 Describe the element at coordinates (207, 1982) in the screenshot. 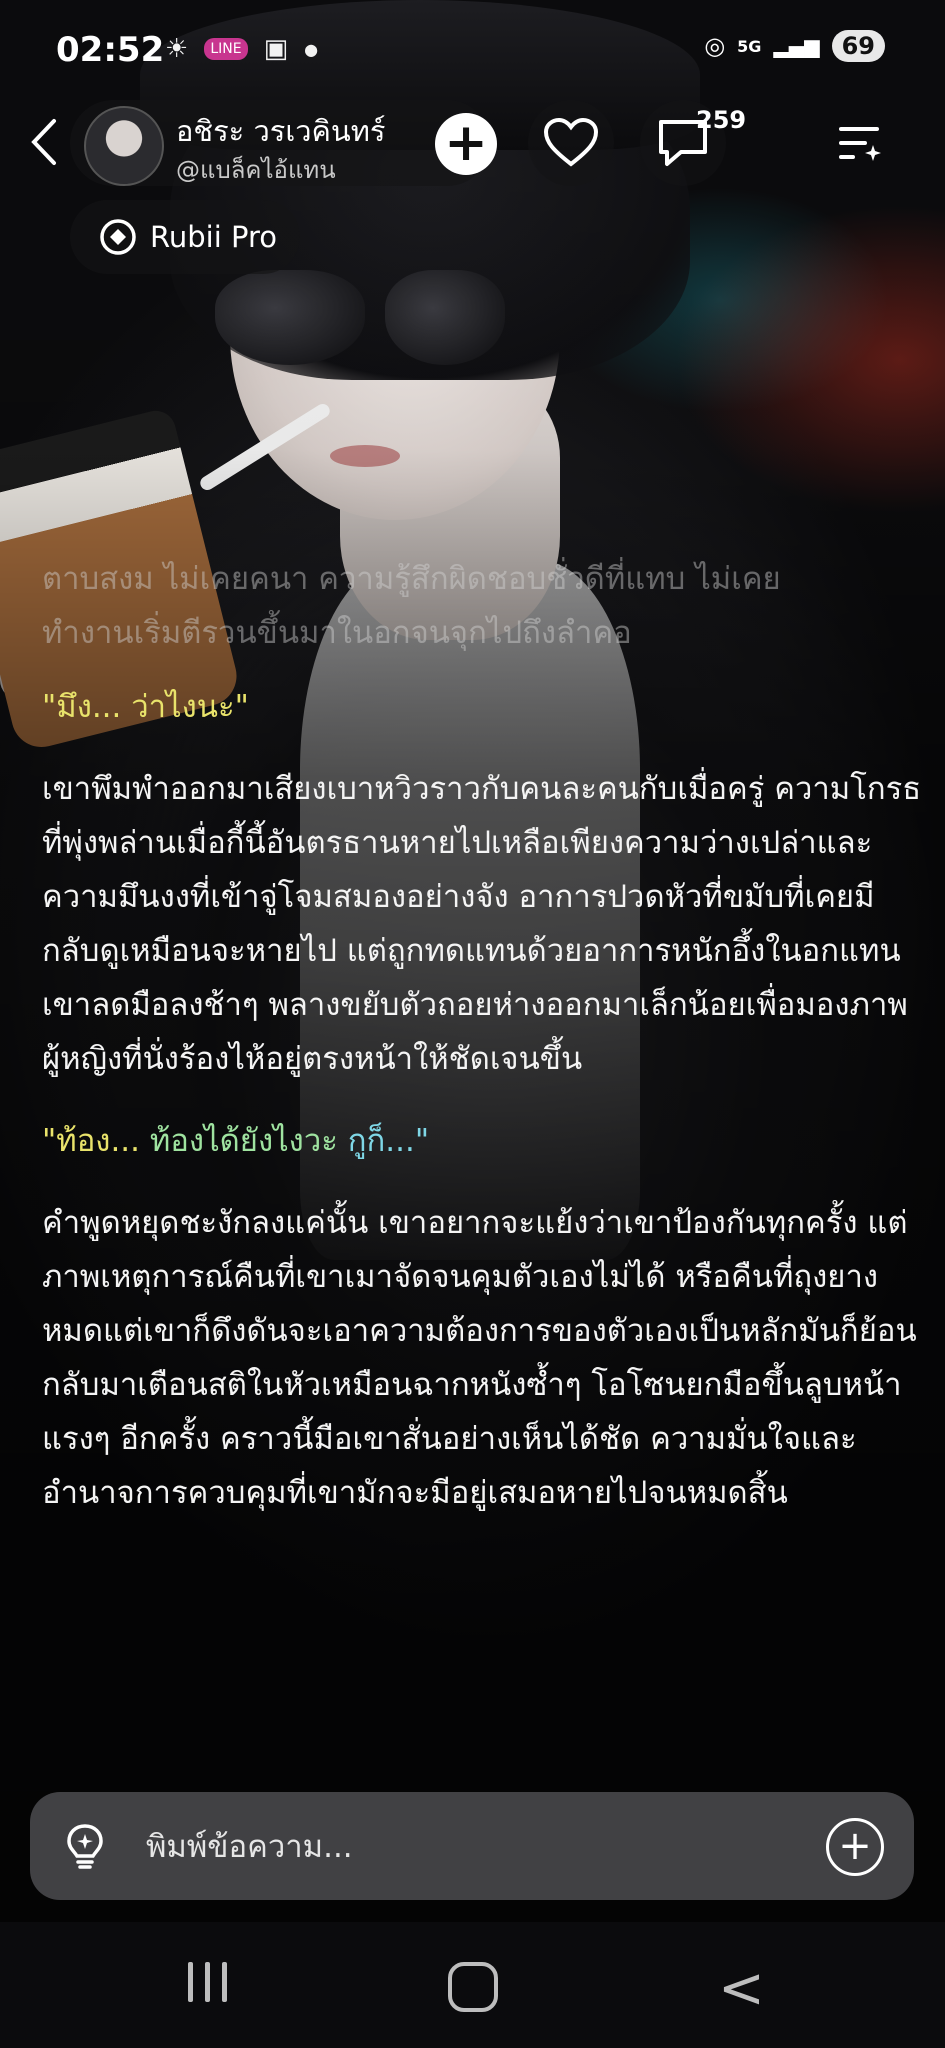

I see `recent-apps-button` at that location.